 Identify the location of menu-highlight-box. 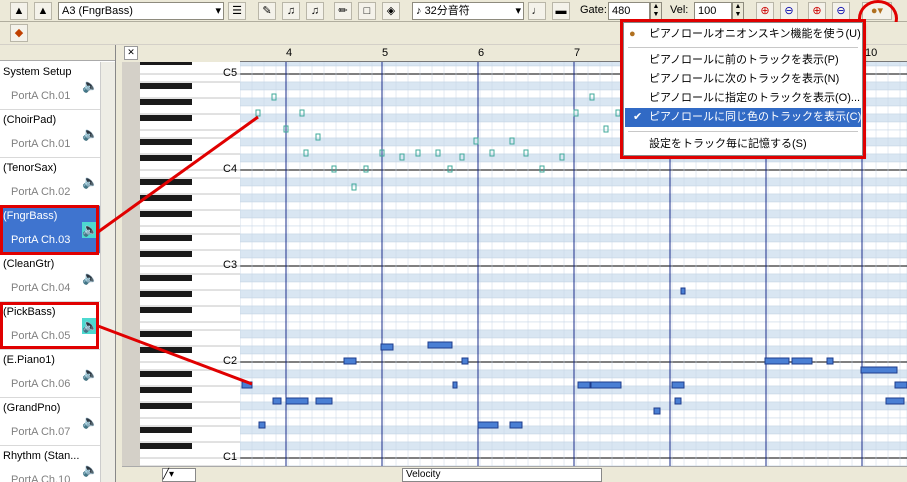
(743, 89).